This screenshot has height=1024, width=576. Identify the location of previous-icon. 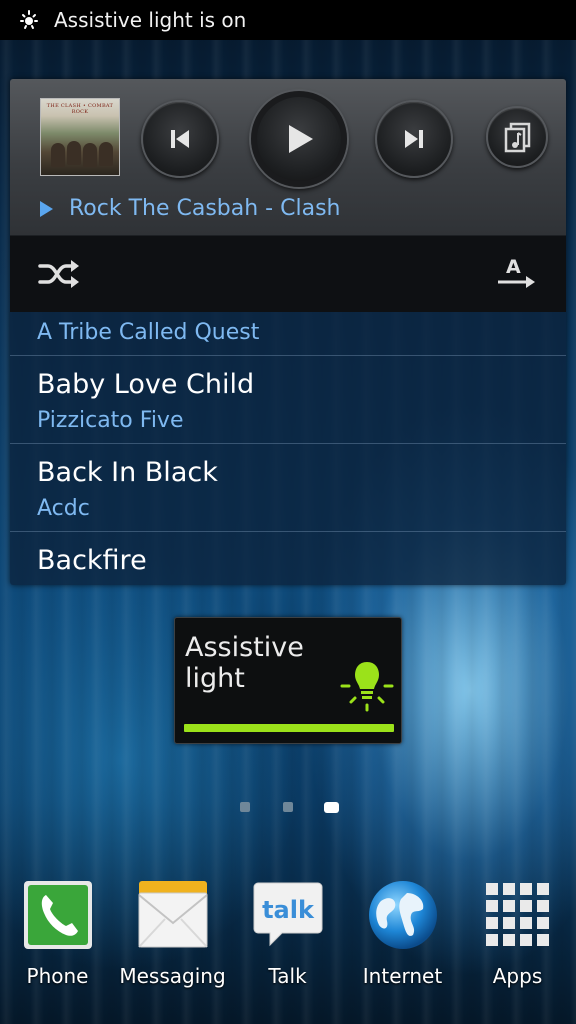
(180, 139).